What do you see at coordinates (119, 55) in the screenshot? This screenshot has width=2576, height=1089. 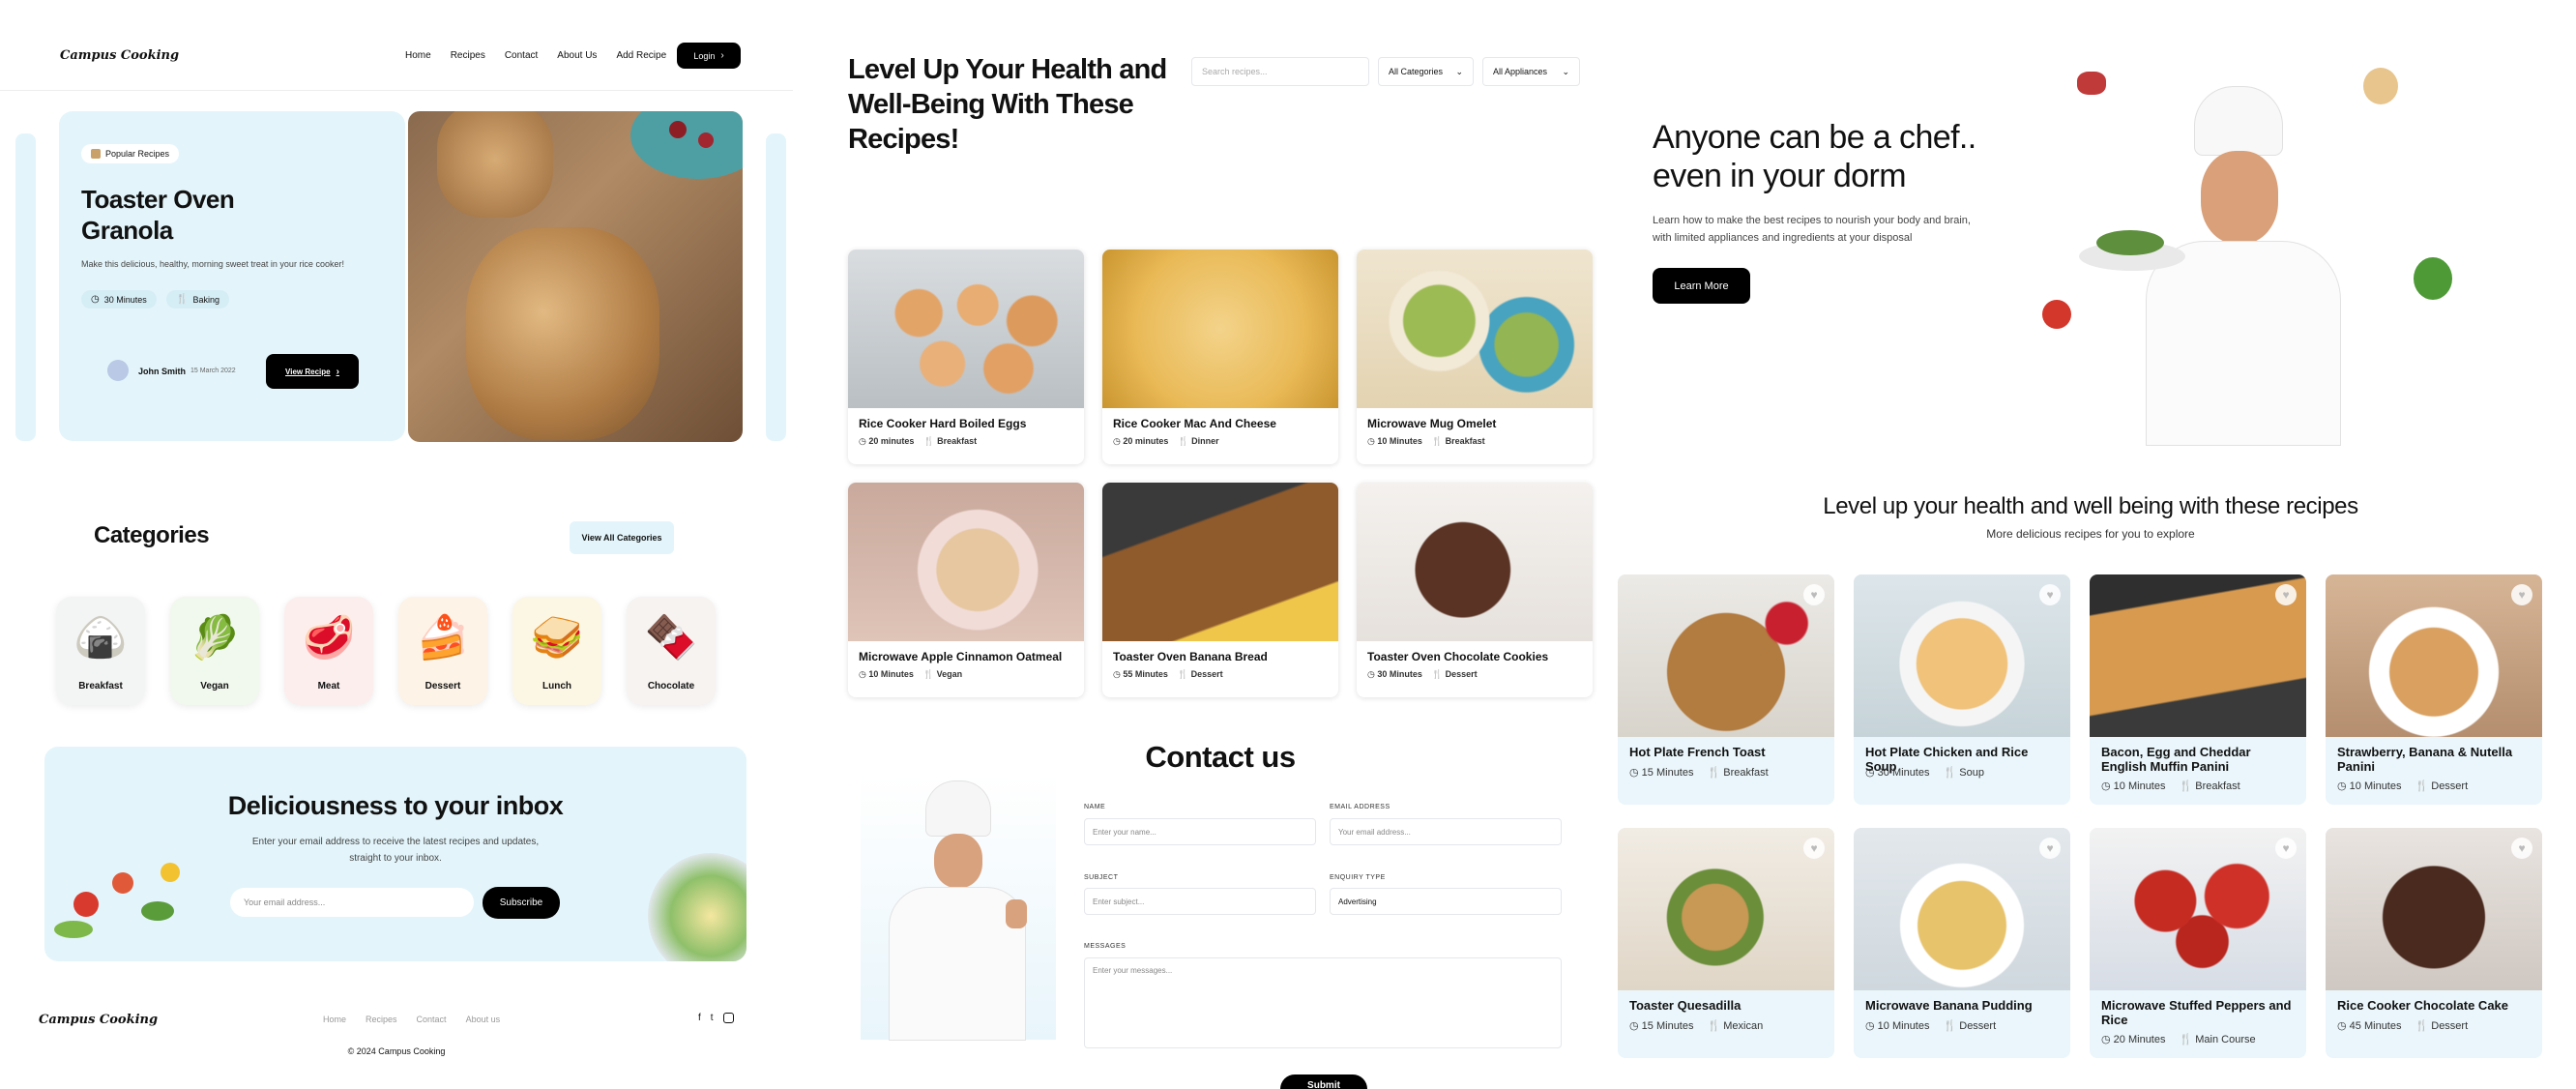 I see `site-logo: Campus Cooking` at bounding box center [119, 55].